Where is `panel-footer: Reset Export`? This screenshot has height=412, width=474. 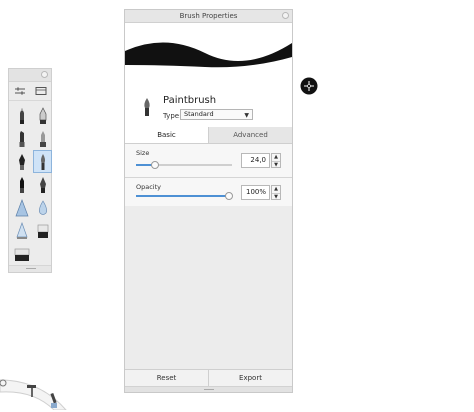
panel-footer: Reset Export is located at coordinates (208, 378).